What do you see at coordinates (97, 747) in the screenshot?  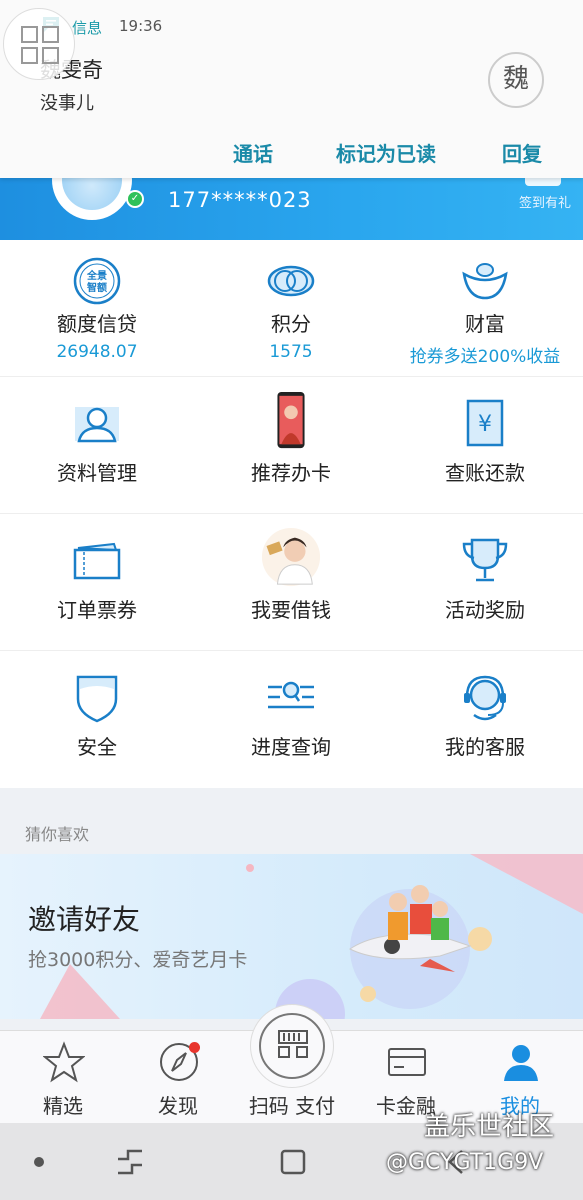 I see `grid-item-label: 安全` at bounding box center [97, 747].